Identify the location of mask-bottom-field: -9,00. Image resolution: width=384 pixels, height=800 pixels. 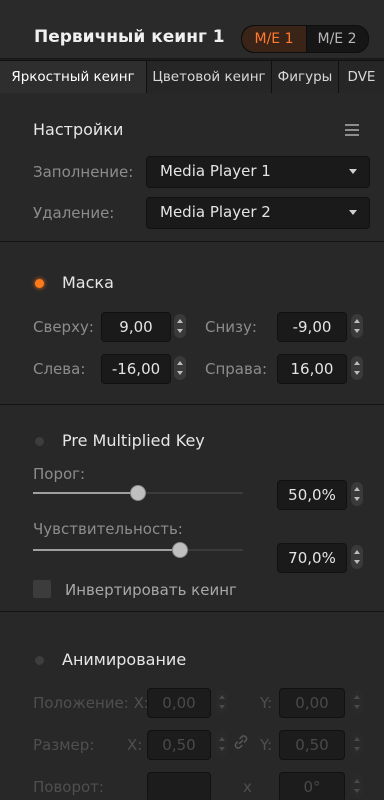
(312, 327).